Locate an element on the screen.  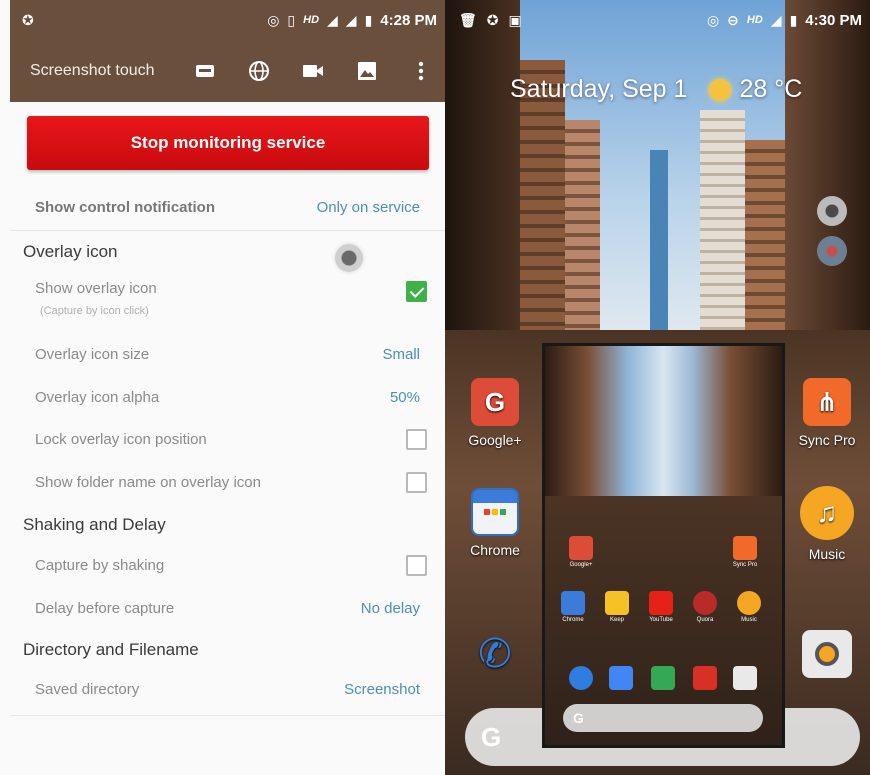
sun-icon is located at coordinates (720, 89).